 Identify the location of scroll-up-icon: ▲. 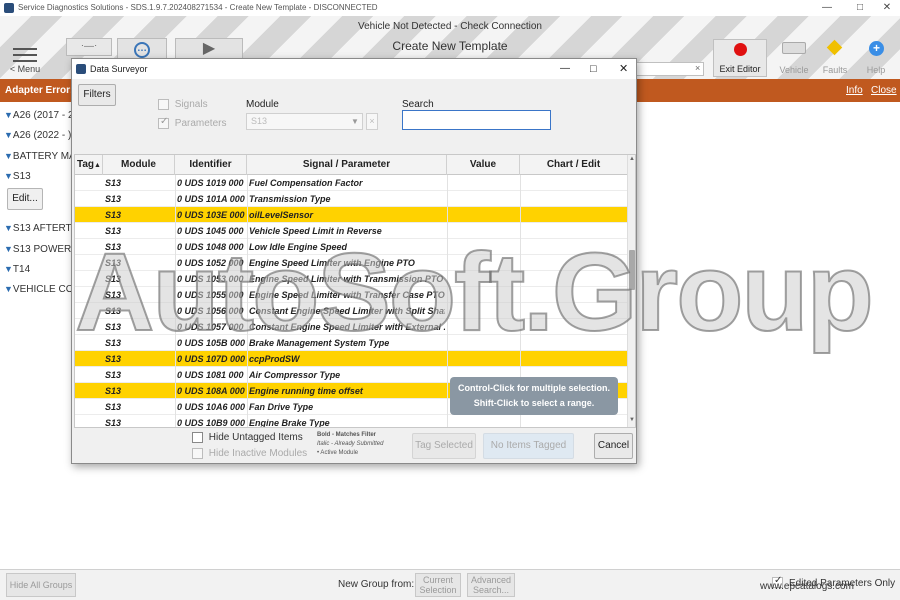
(632, 159).